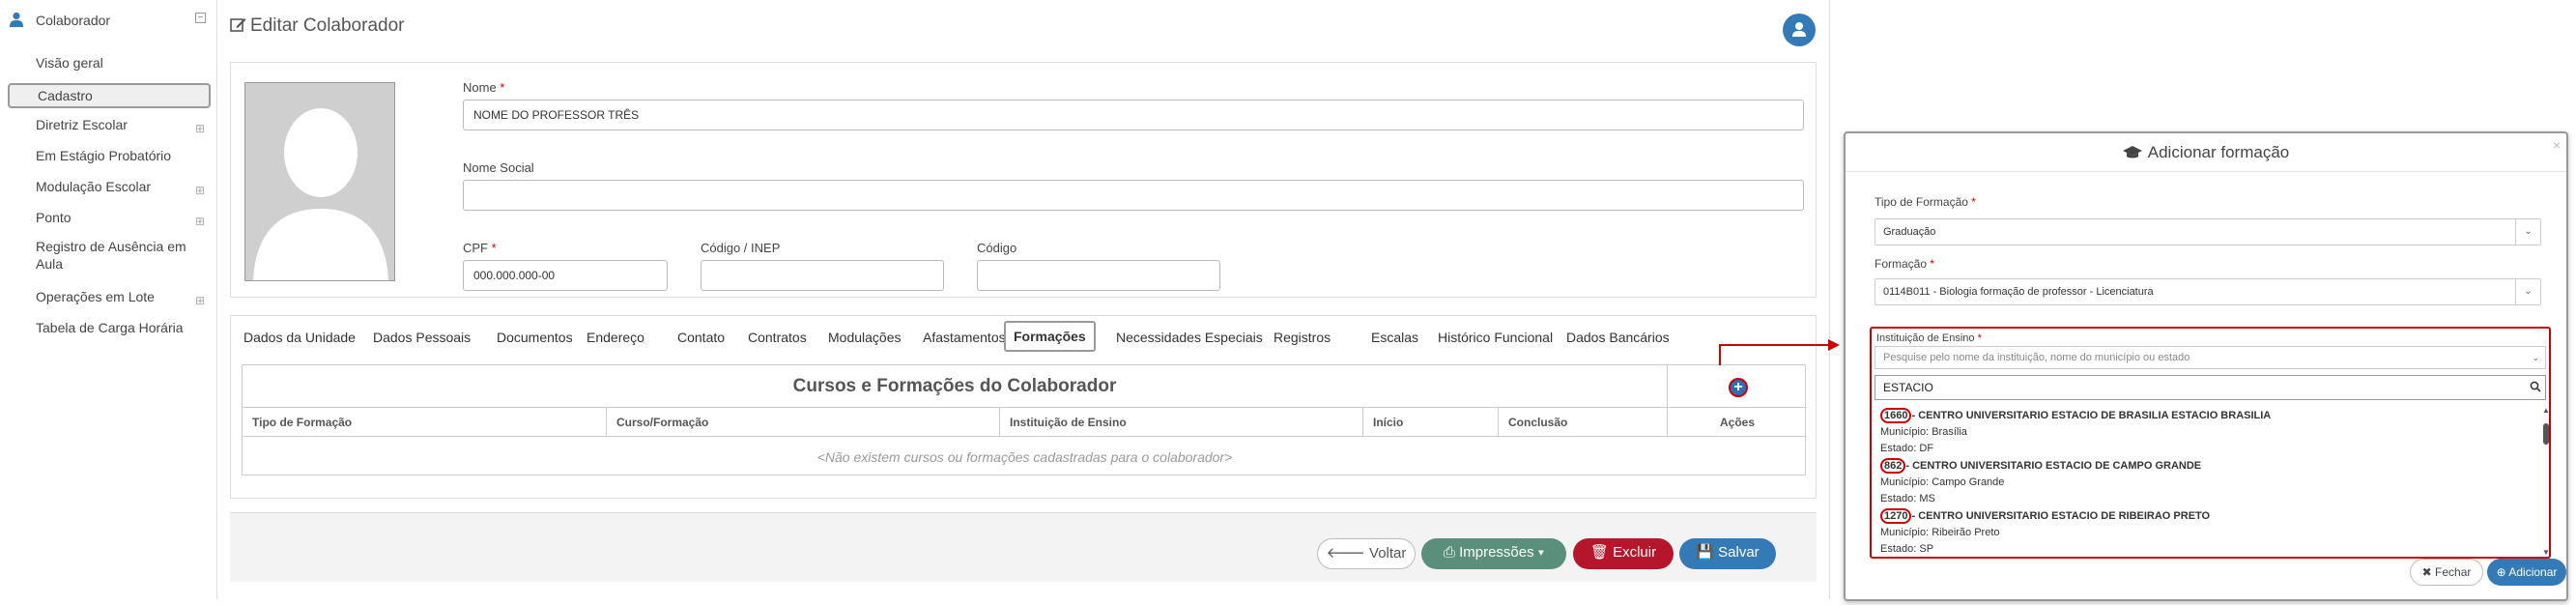  I want to click on instituicao-search-input: ESTACIO, so click(2210, 387).